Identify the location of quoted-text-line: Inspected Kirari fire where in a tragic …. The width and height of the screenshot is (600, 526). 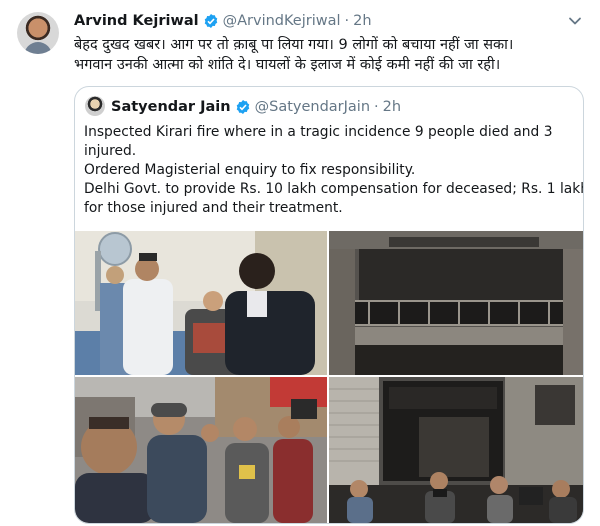
(318, 132).